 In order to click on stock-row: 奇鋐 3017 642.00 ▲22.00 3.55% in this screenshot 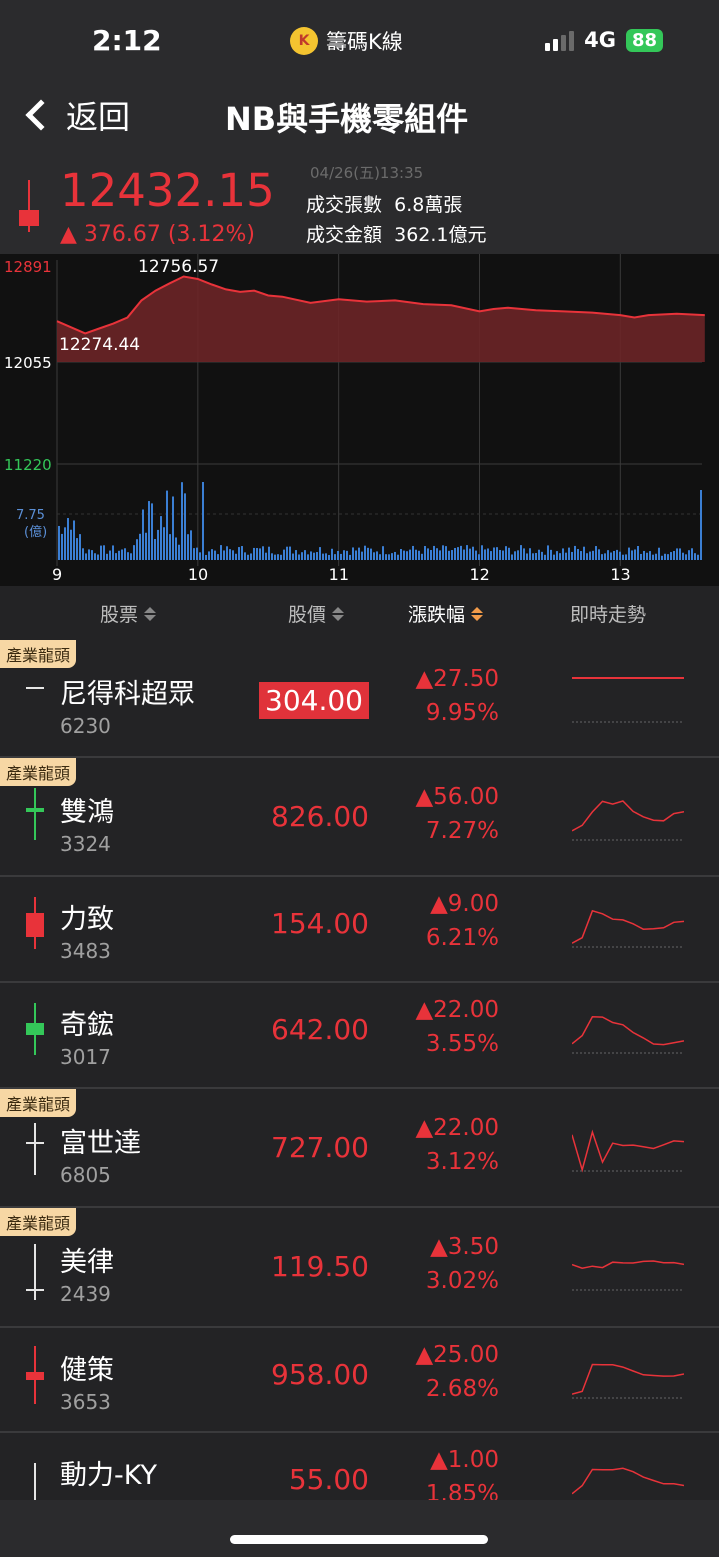, I will do `click(359, 1036)`.